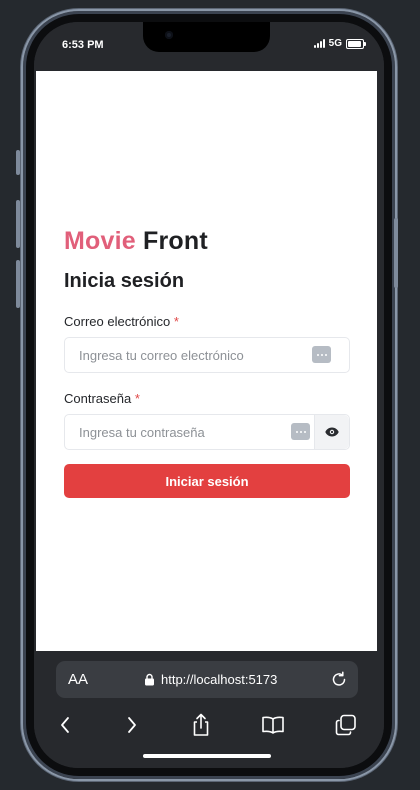  What do you see at coordinates (100, 241) in the screenshot?
I see `brand-accent: Movie` at bounding box center [100, 241].